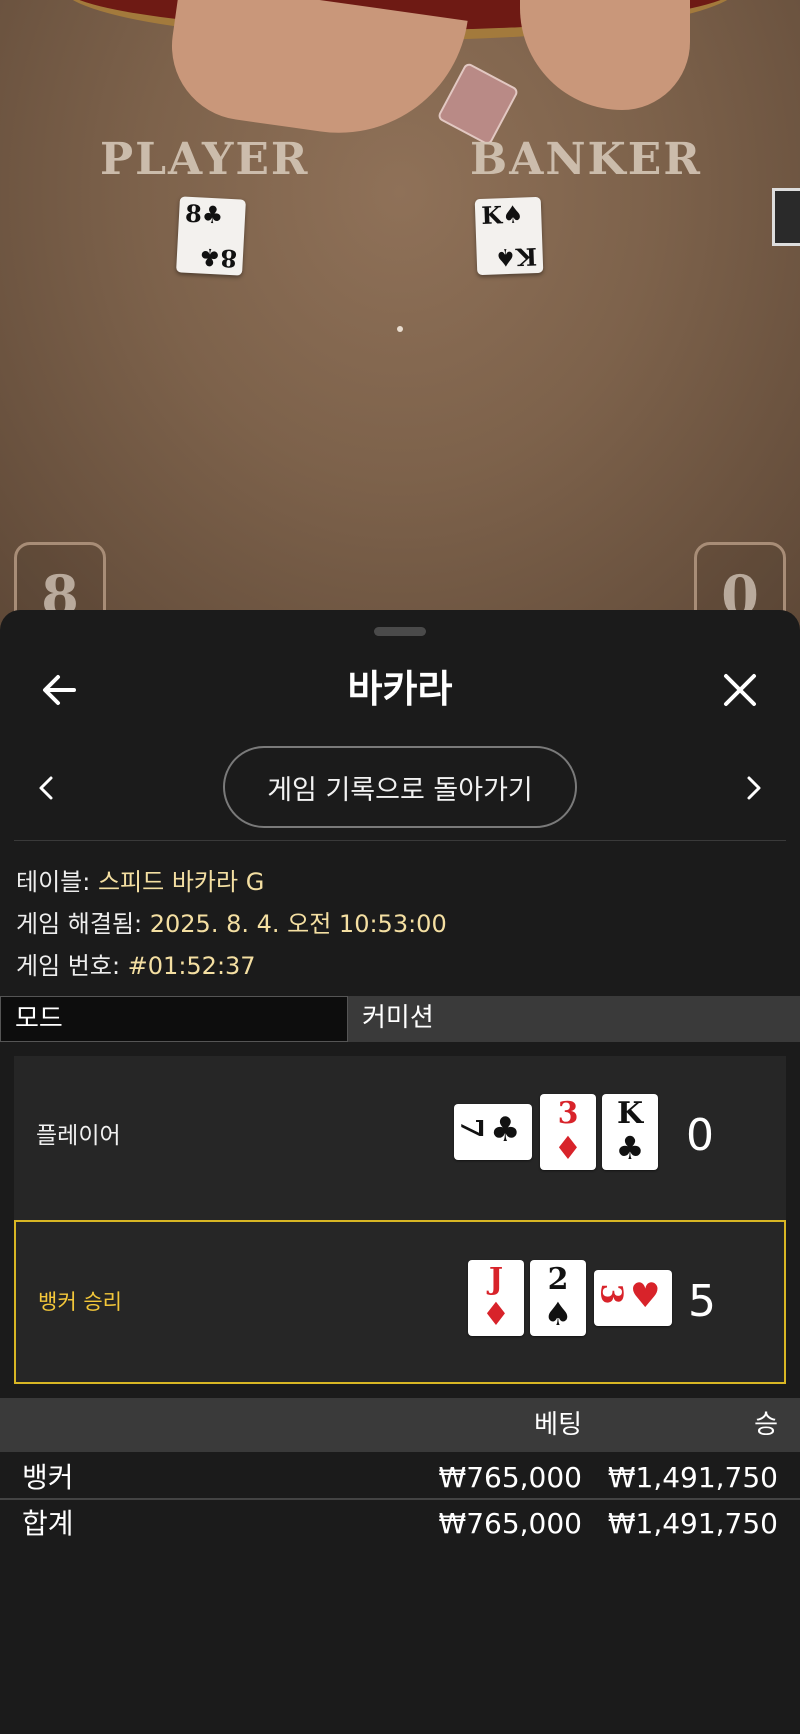 This screenshot has height=1734, width=800. What do you see at coordinates (400, 1138) in the screenshot?
I see `player-hand-row: 플레이어 7 ♣ 3 ♦ K ♣ 0` at bounding box center [400, 1138].